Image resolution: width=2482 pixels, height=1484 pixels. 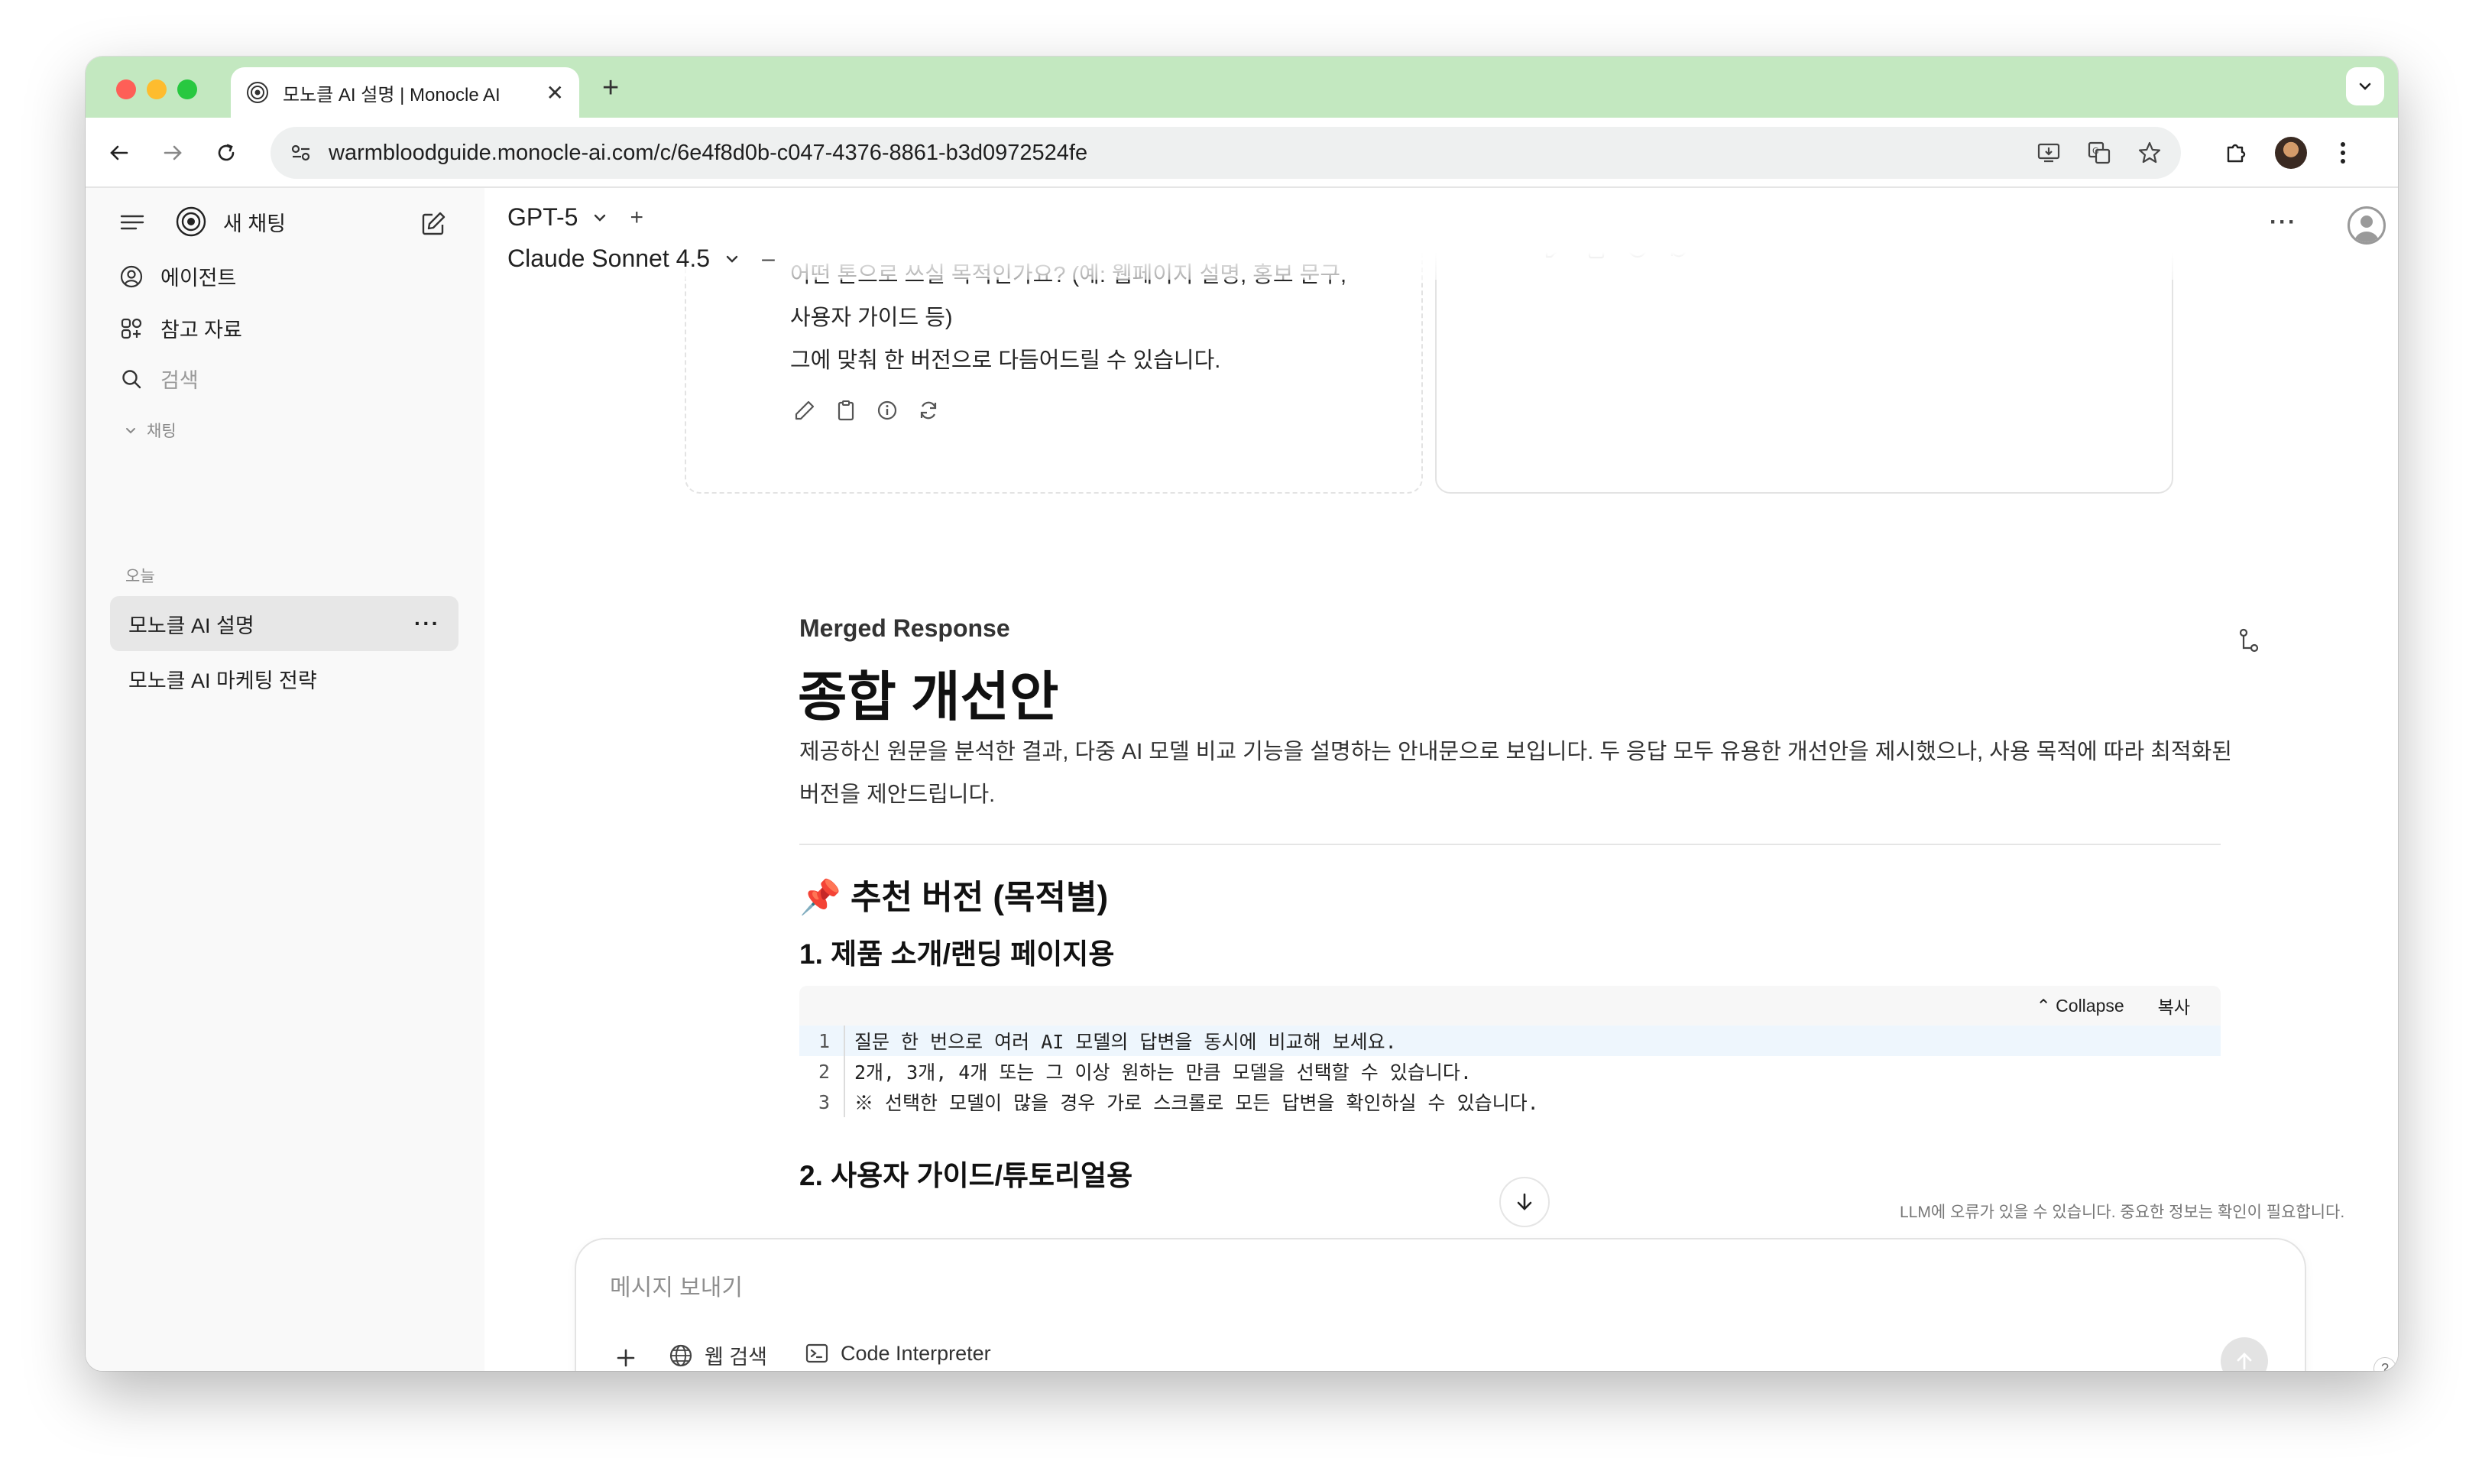 I want to click on plus-icon, so click(x=626, y=1358).